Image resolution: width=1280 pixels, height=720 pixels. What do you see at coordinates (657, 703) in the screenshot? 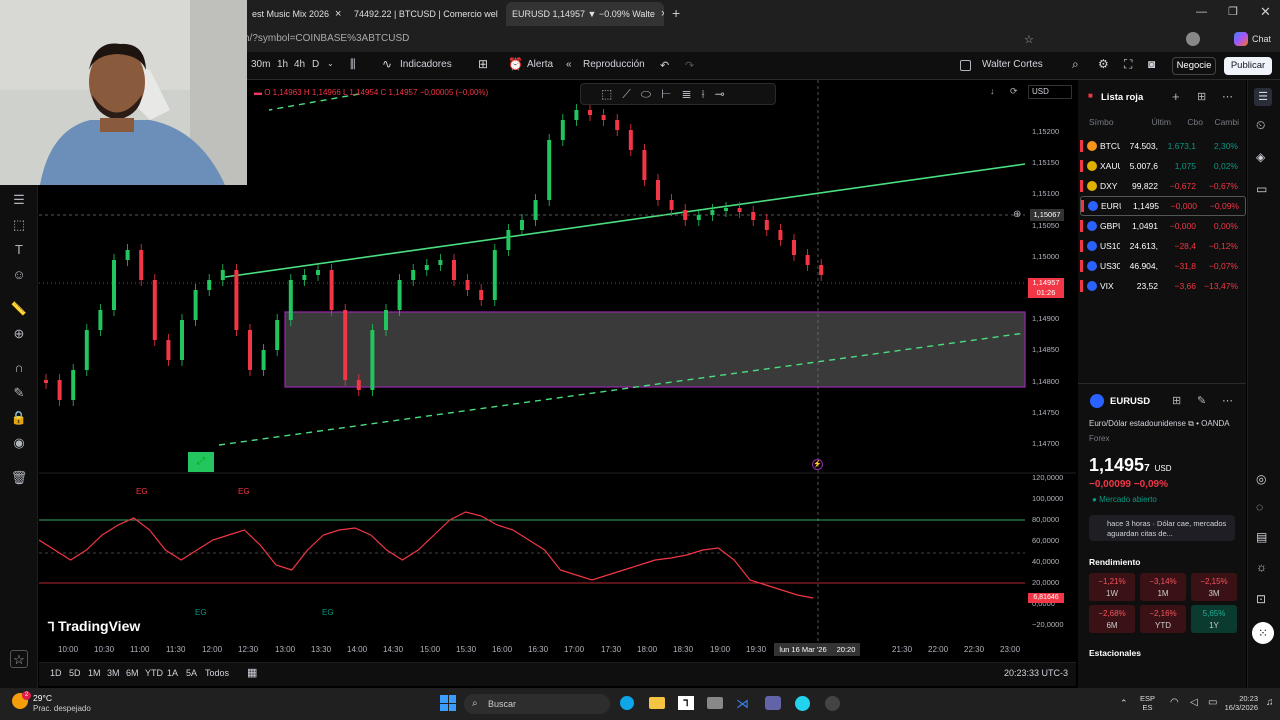
I see `file-explorer-icon` at bounding box center [657, 703].